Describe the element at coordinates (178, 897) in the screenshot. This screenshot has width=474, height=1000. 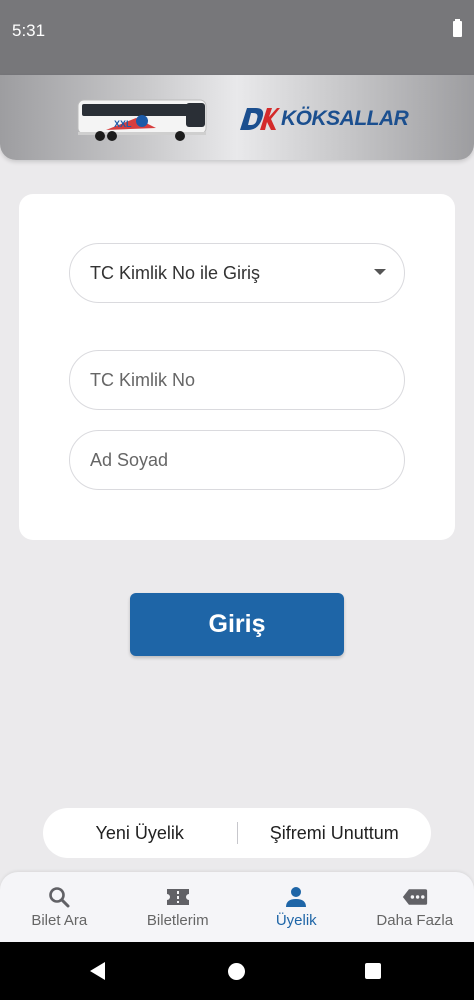
I see `ticket-icon` at that location.